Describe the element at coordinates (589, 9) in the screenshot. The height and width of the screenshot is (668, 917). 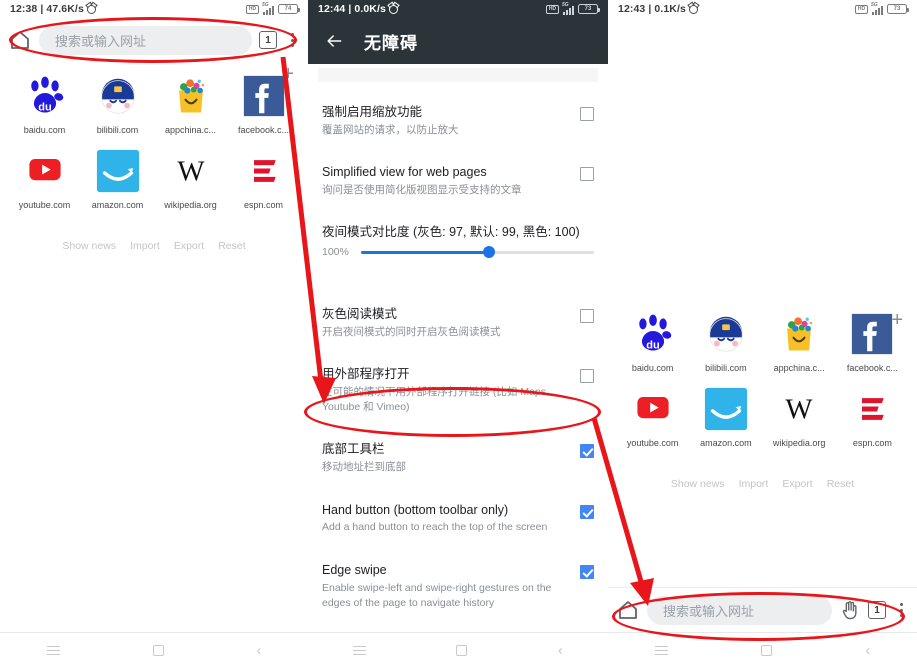
I see `battery-icon: 73` at that location.